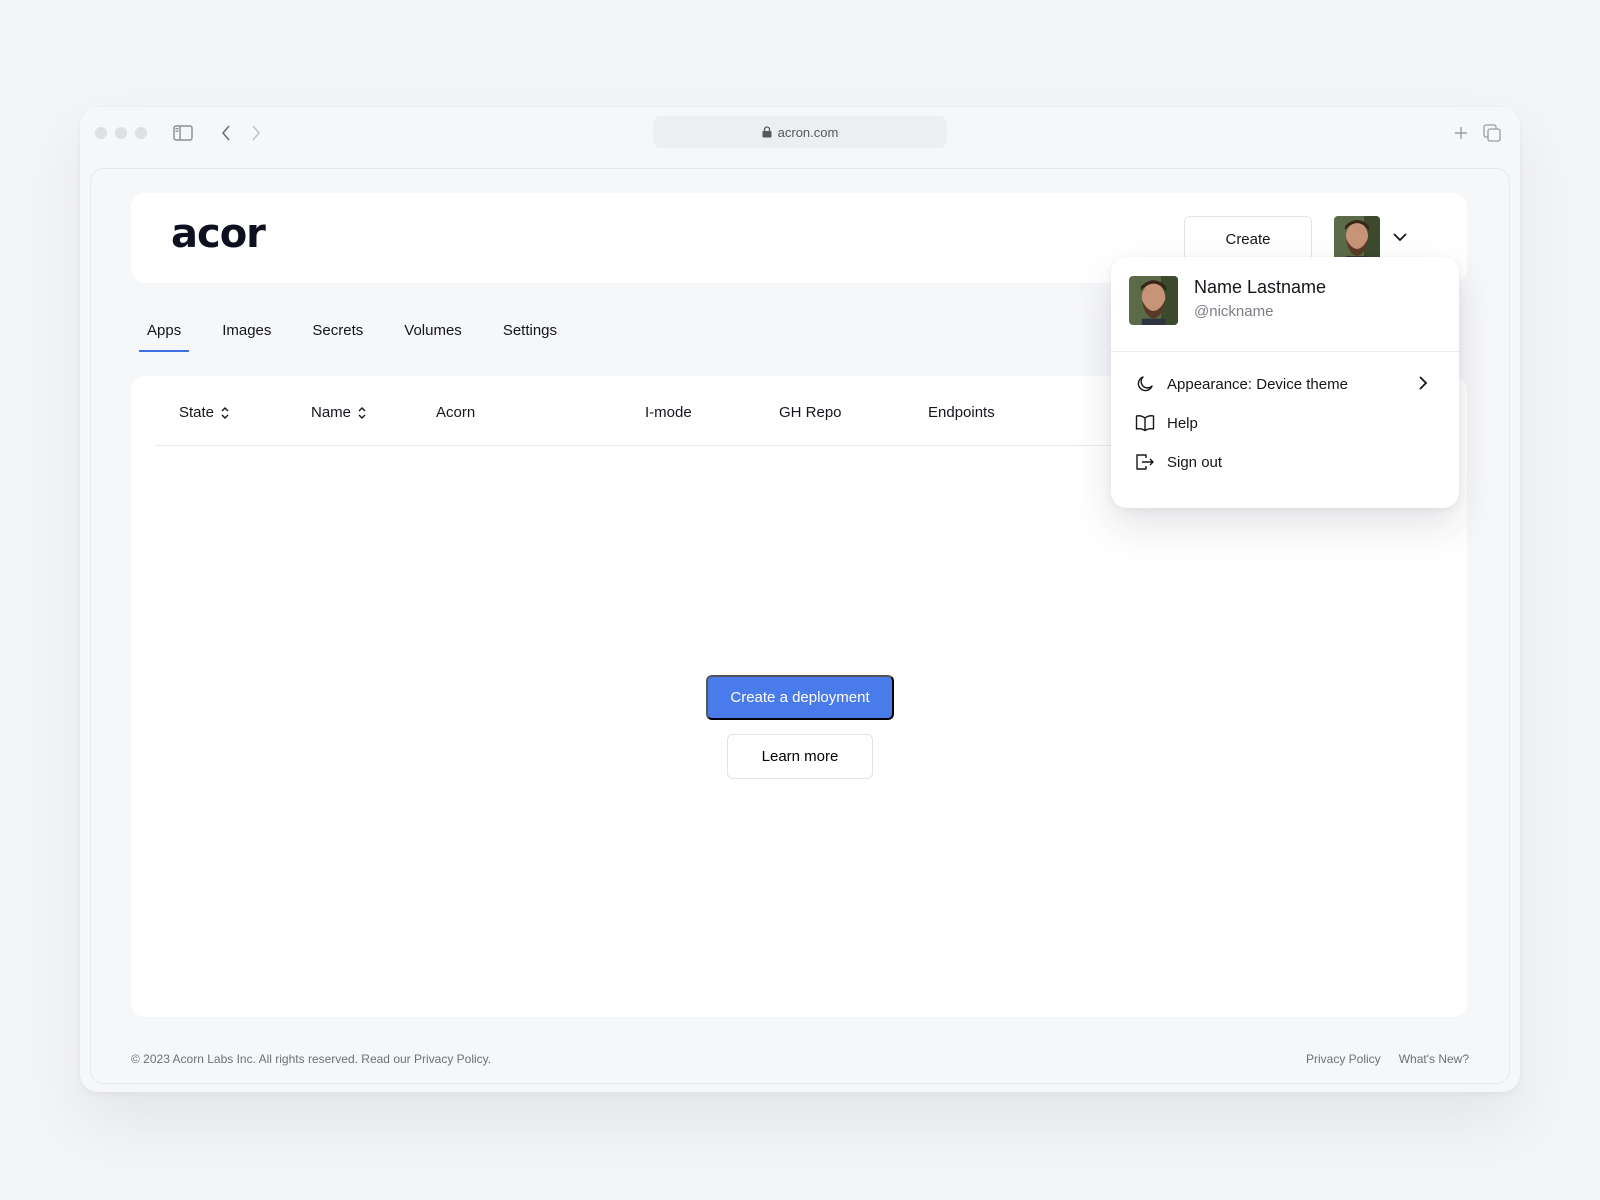 The image size is (1600, 1200). Describe the element at coordinates (368, 334) in the screenshot. I see `tab-bar: Apps Images Secrets Volumes Settings` at that location.